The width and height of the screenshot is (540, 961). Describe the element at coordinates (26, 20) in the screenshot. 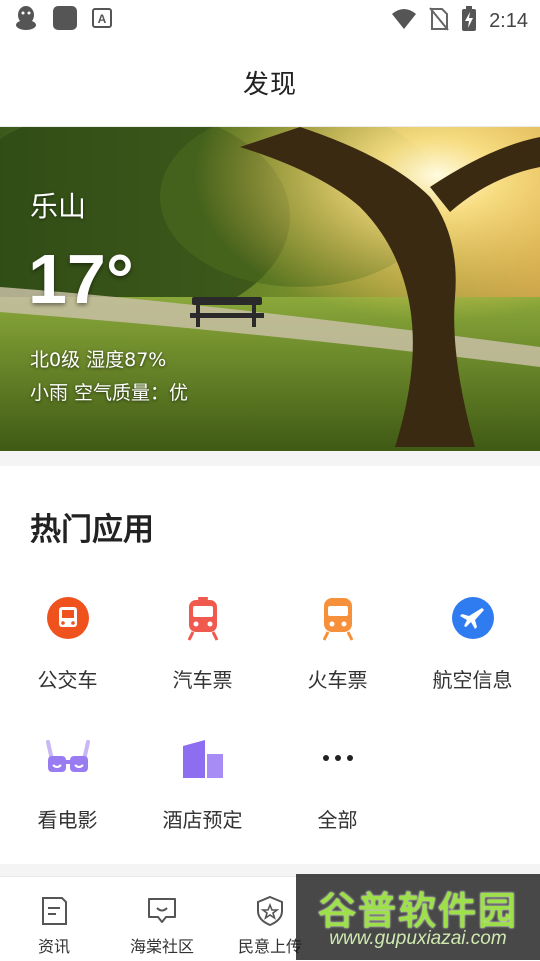

I see `qq-penguin-icon` at that location.